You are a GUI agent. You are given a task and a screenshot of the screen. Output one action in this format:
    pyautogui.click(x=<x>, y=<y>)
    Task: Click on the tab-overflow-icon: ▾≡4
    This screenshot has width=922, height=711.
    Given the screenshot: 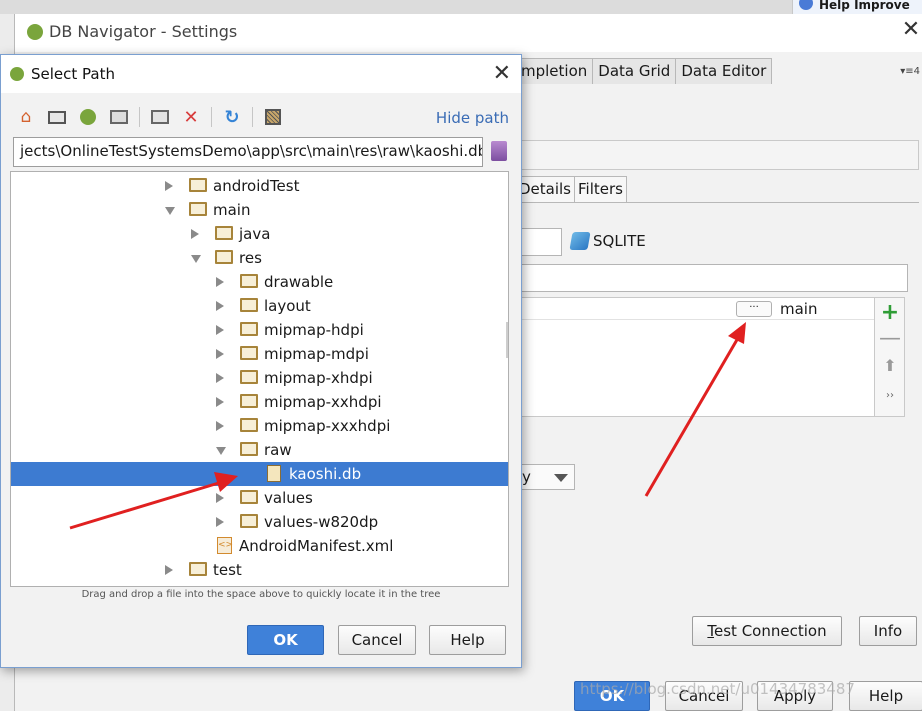 What is the action you would take?
    pyautogui.click(x=910, y=71)
    